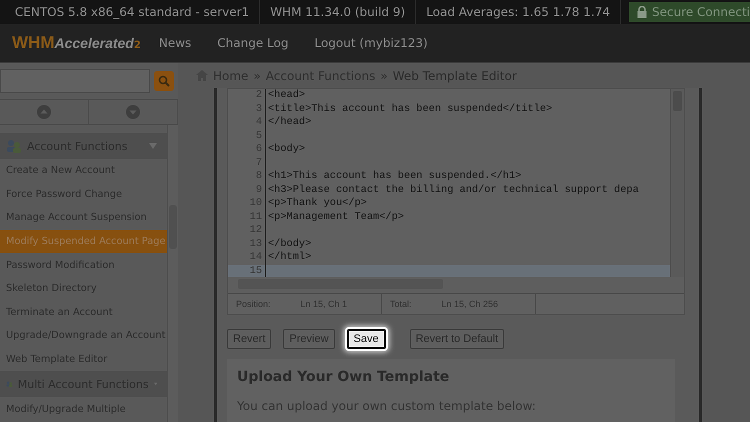  Describe the element at coordinates (14, 146) in the screenshot. I see `users-icon` at that location.